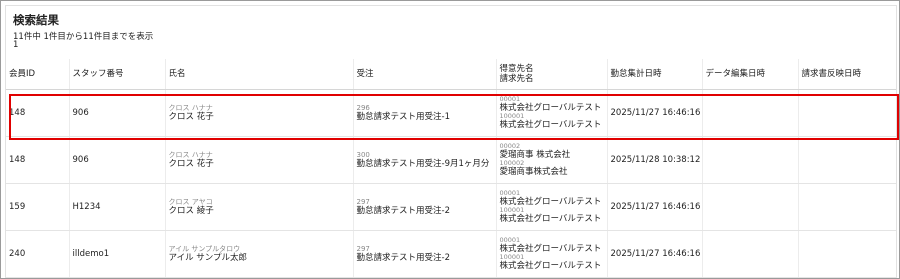 This screenshot has width=900, height=279. What do you see at coordinates (37, 207) in the screenshot?
I see `cell-member-id: 159` at bounding box center [37, 207].